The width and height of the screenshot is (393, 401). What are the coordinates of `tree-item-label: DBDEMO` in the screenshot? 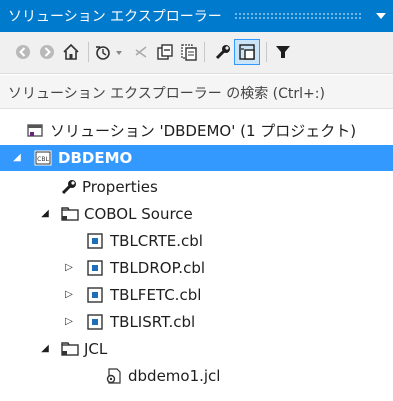 It's located at (95, 158).